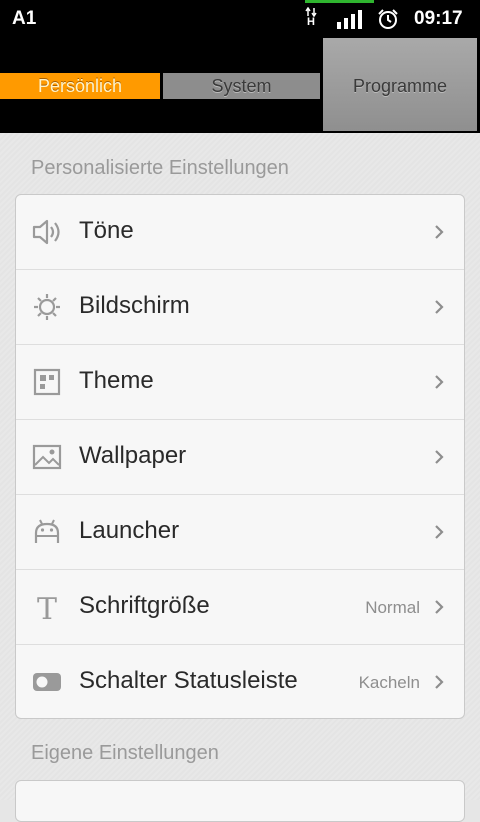 This screenshot has width=480, height=822. I want to click on theme-icon, so click(47, 382).